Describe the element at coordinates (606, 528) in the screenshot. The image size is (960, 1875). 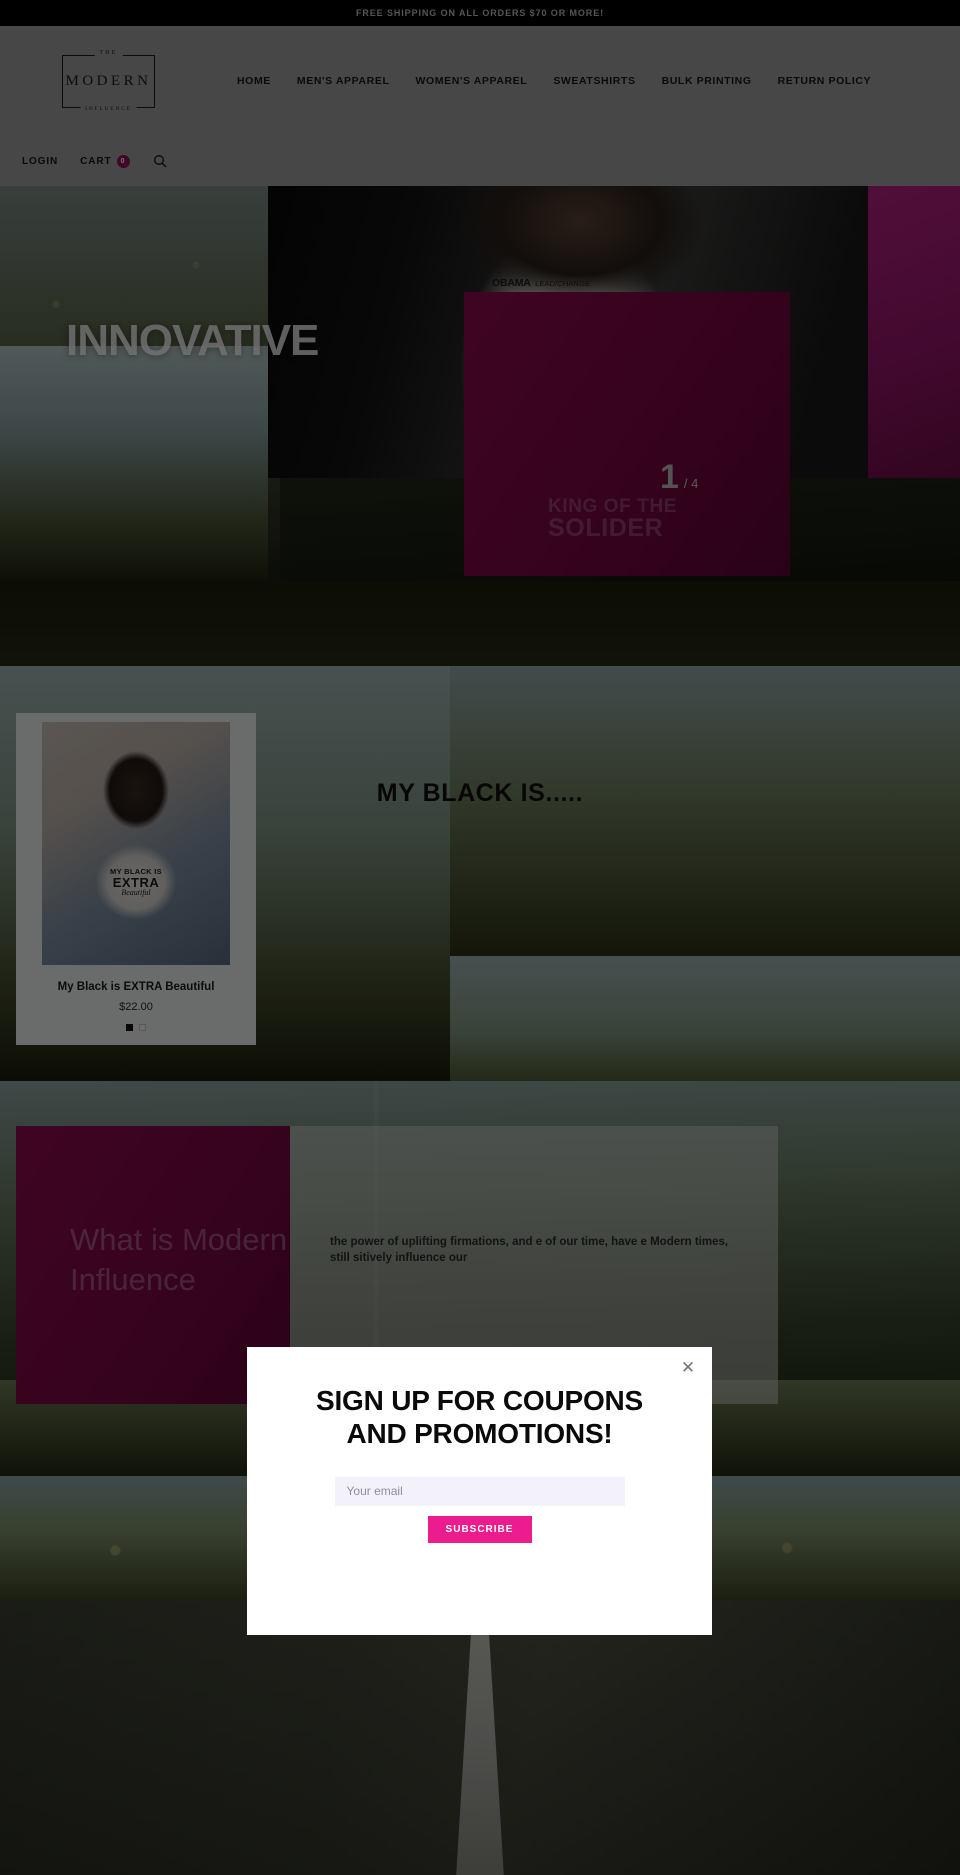
I see `hero-caption-line2: SOLIDER` at that location.